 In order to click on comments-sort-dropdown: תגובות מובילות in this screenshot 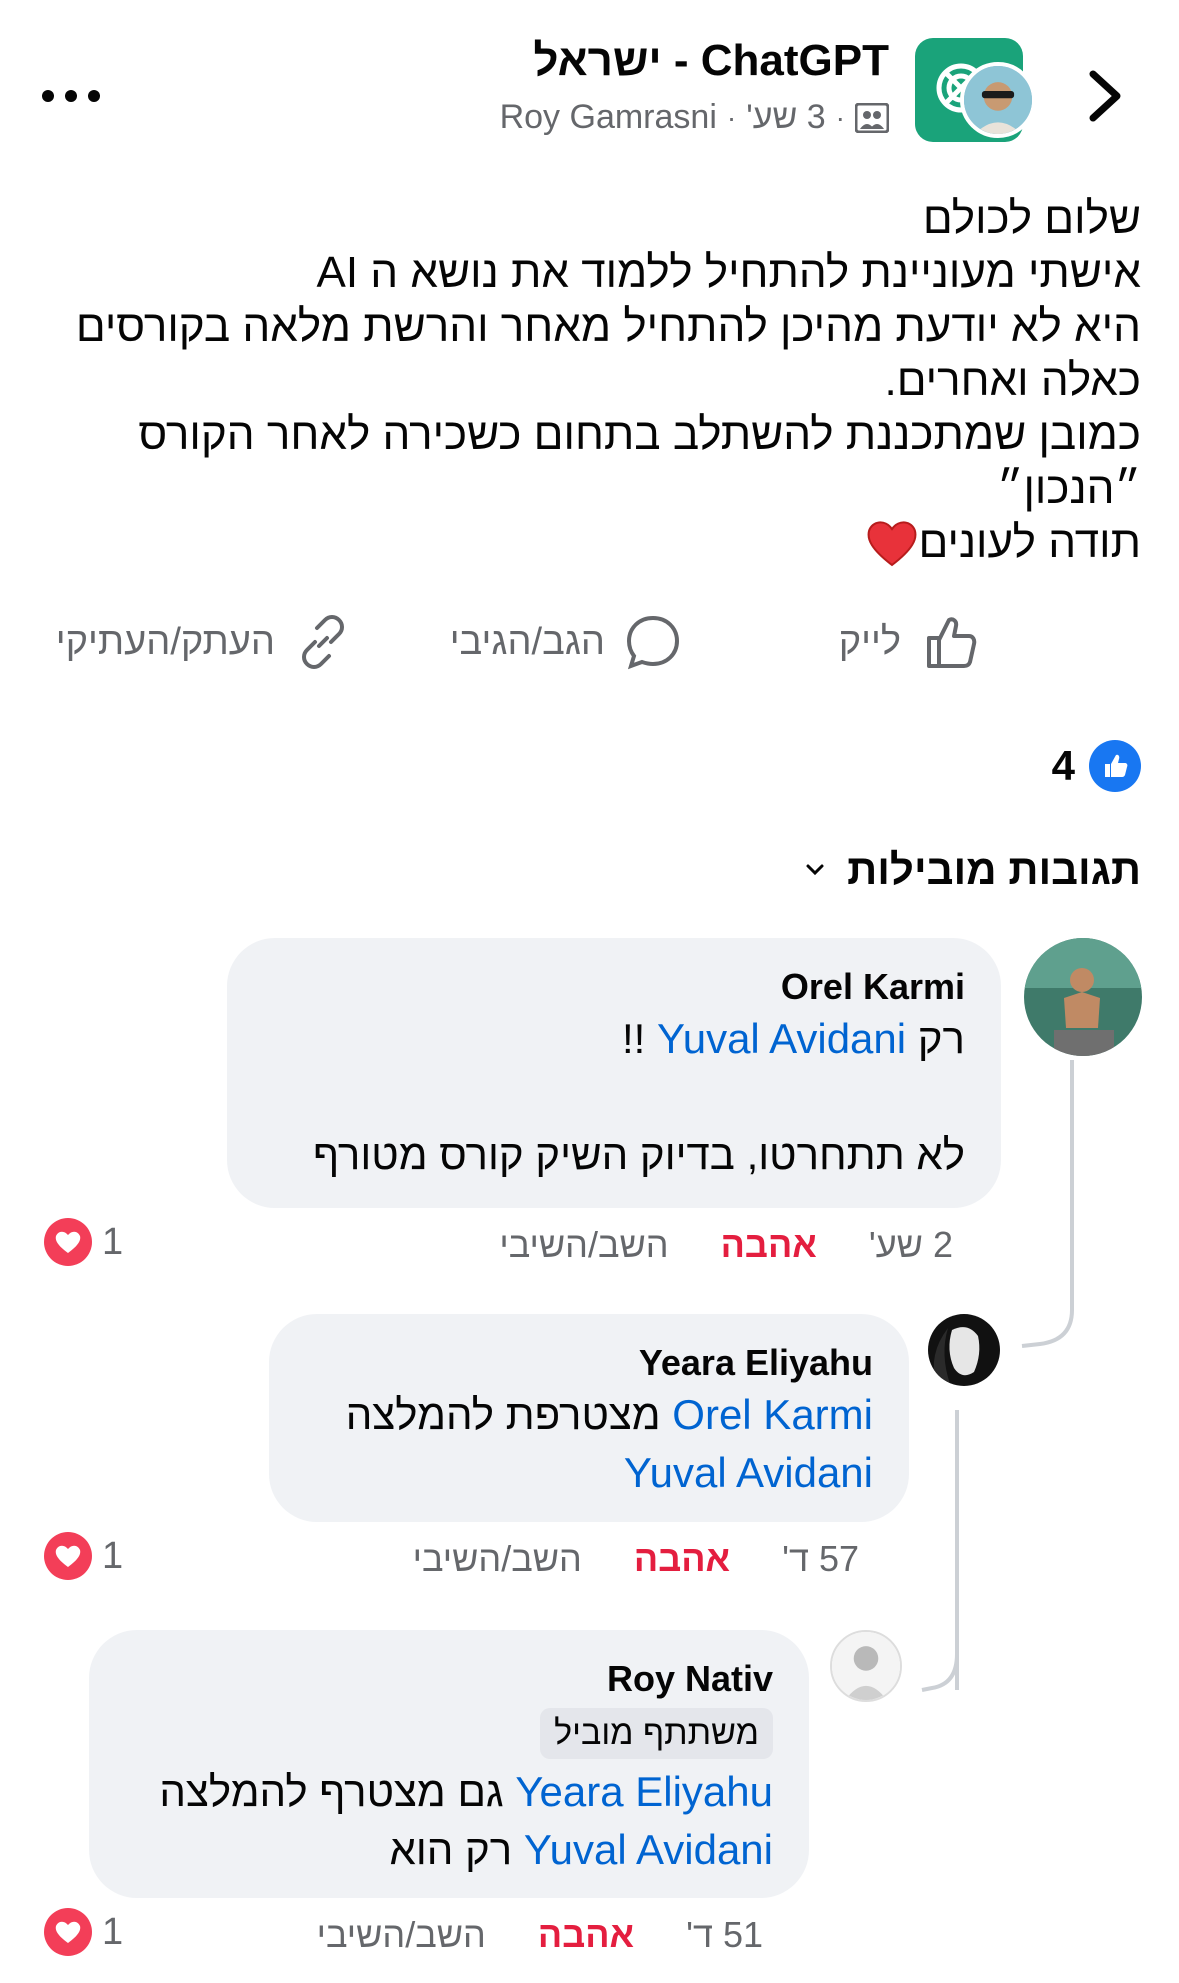, I will do `click(973, 870)`.